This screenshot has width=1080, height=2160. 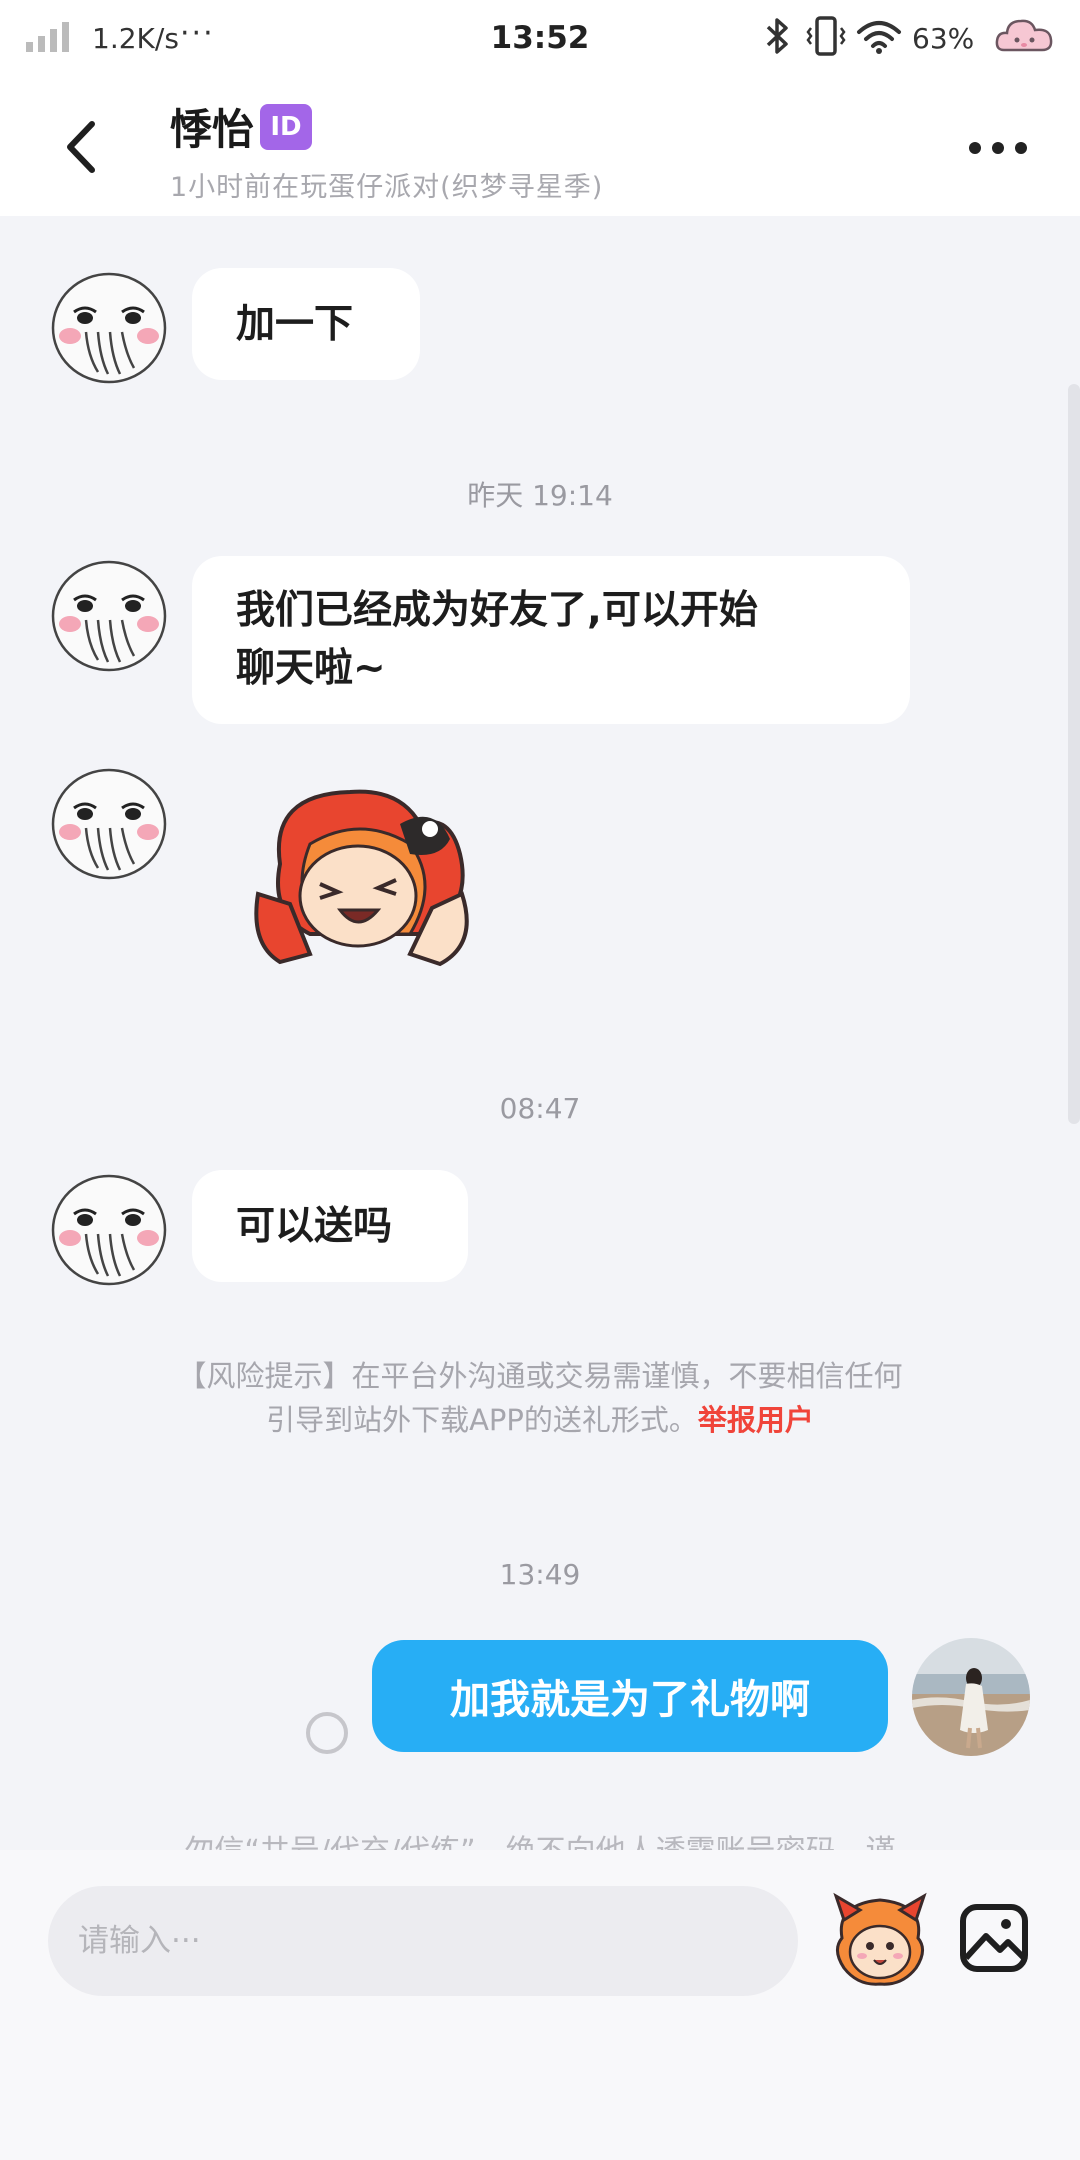 I want to click on report-user-link: 举报用户, so click(x=756, y=1420).